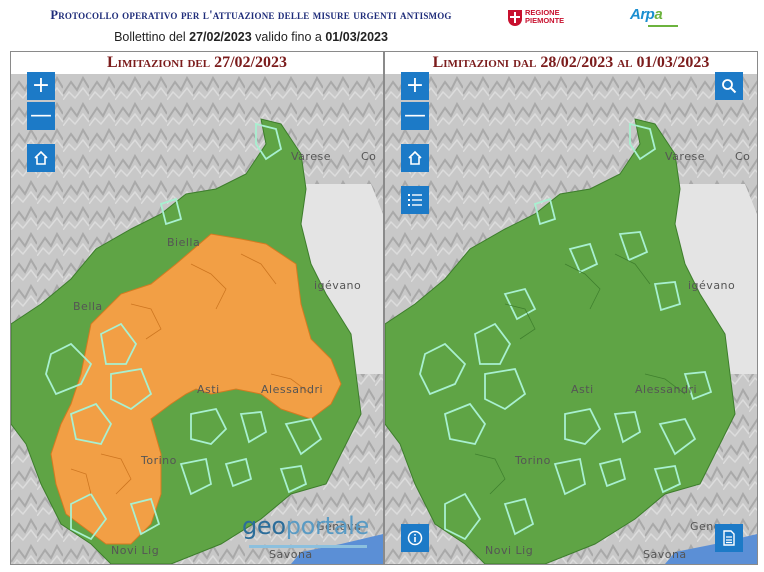 The width and height of the screenshot is (764, 572). I want to click on geoportale-underline, so click(308, 546).